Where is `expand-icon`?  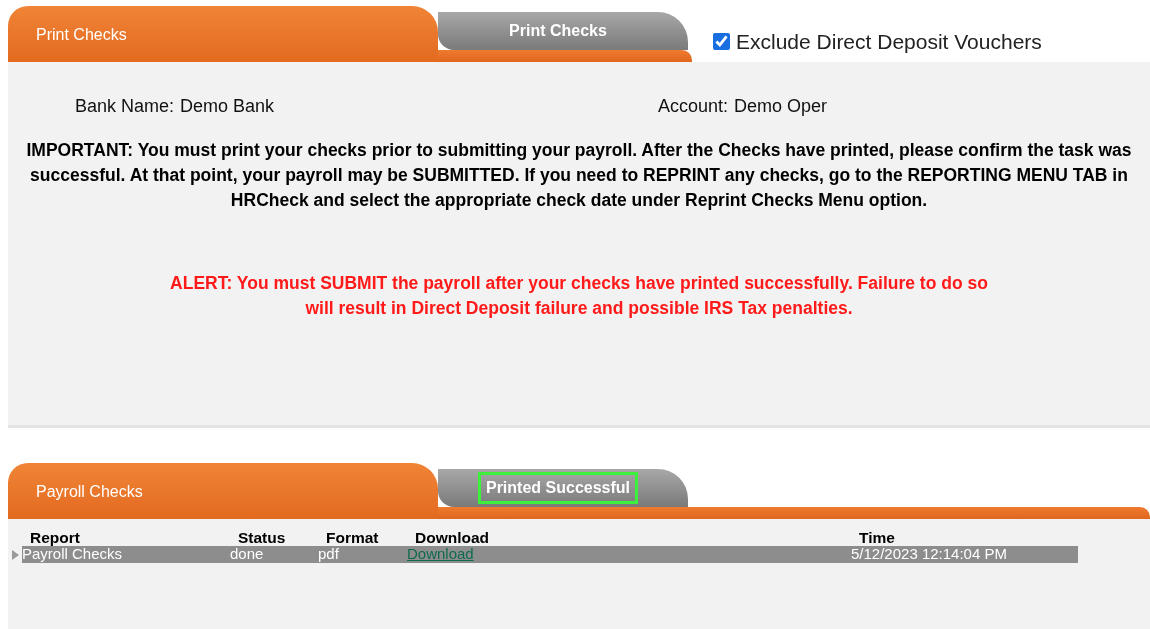
expand-icon is located at coordinates (16, 554).